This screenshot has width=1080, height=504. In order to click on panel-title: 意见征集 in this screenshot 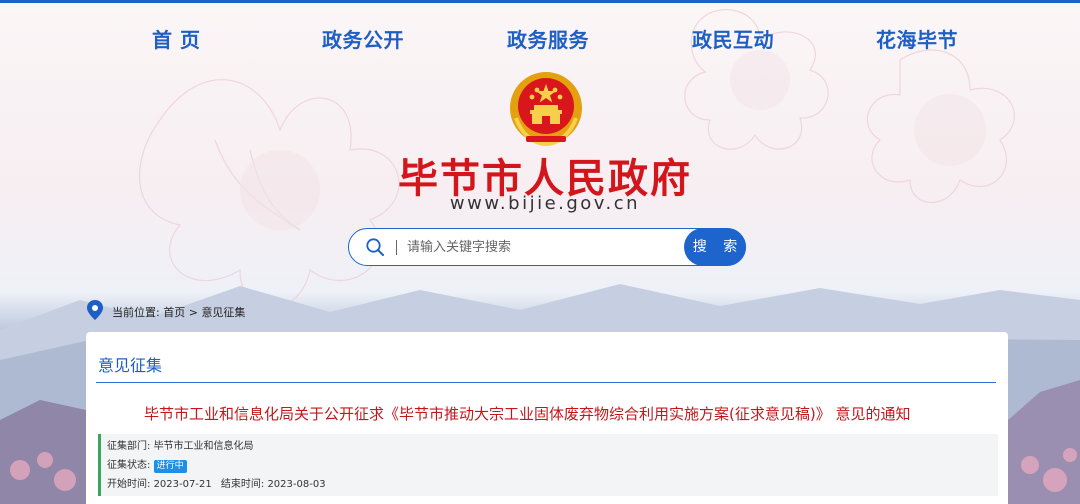, I will do `click(130, 365)`.